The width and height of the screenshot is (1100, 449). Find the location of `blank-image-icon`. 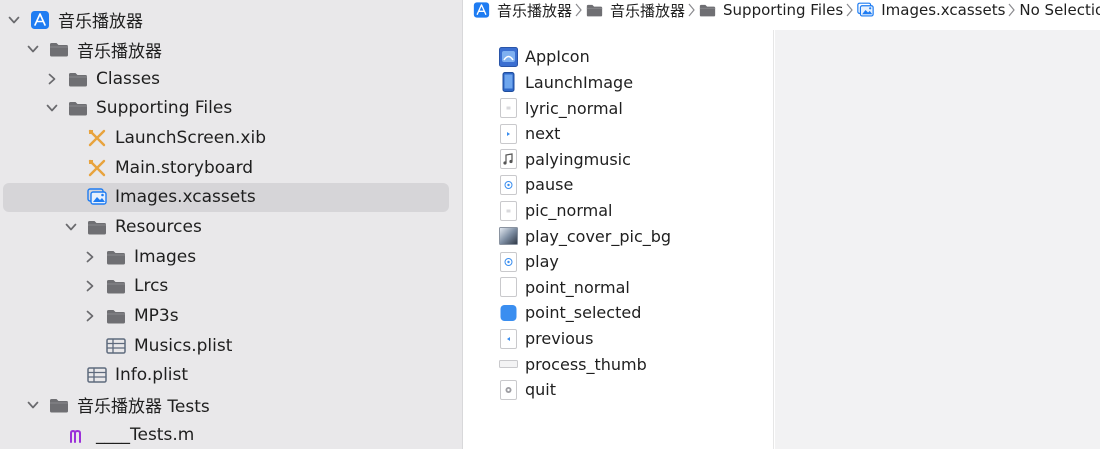

blank-image-icon is located at coordinates (508, 287).